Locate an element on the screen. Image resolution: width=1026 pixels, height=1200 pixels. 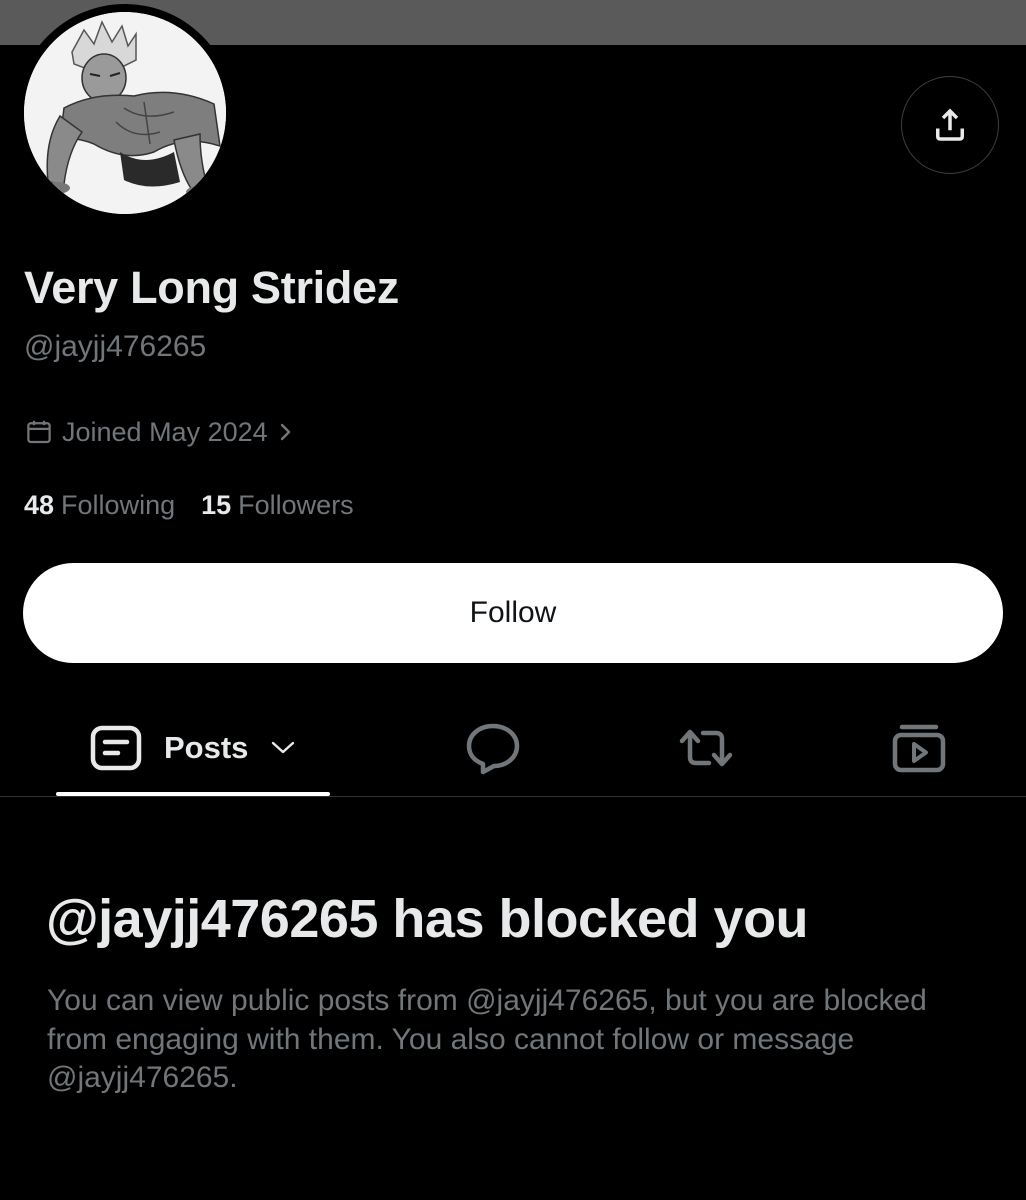
followers-label: Followers is located at coordinates (296, 505).